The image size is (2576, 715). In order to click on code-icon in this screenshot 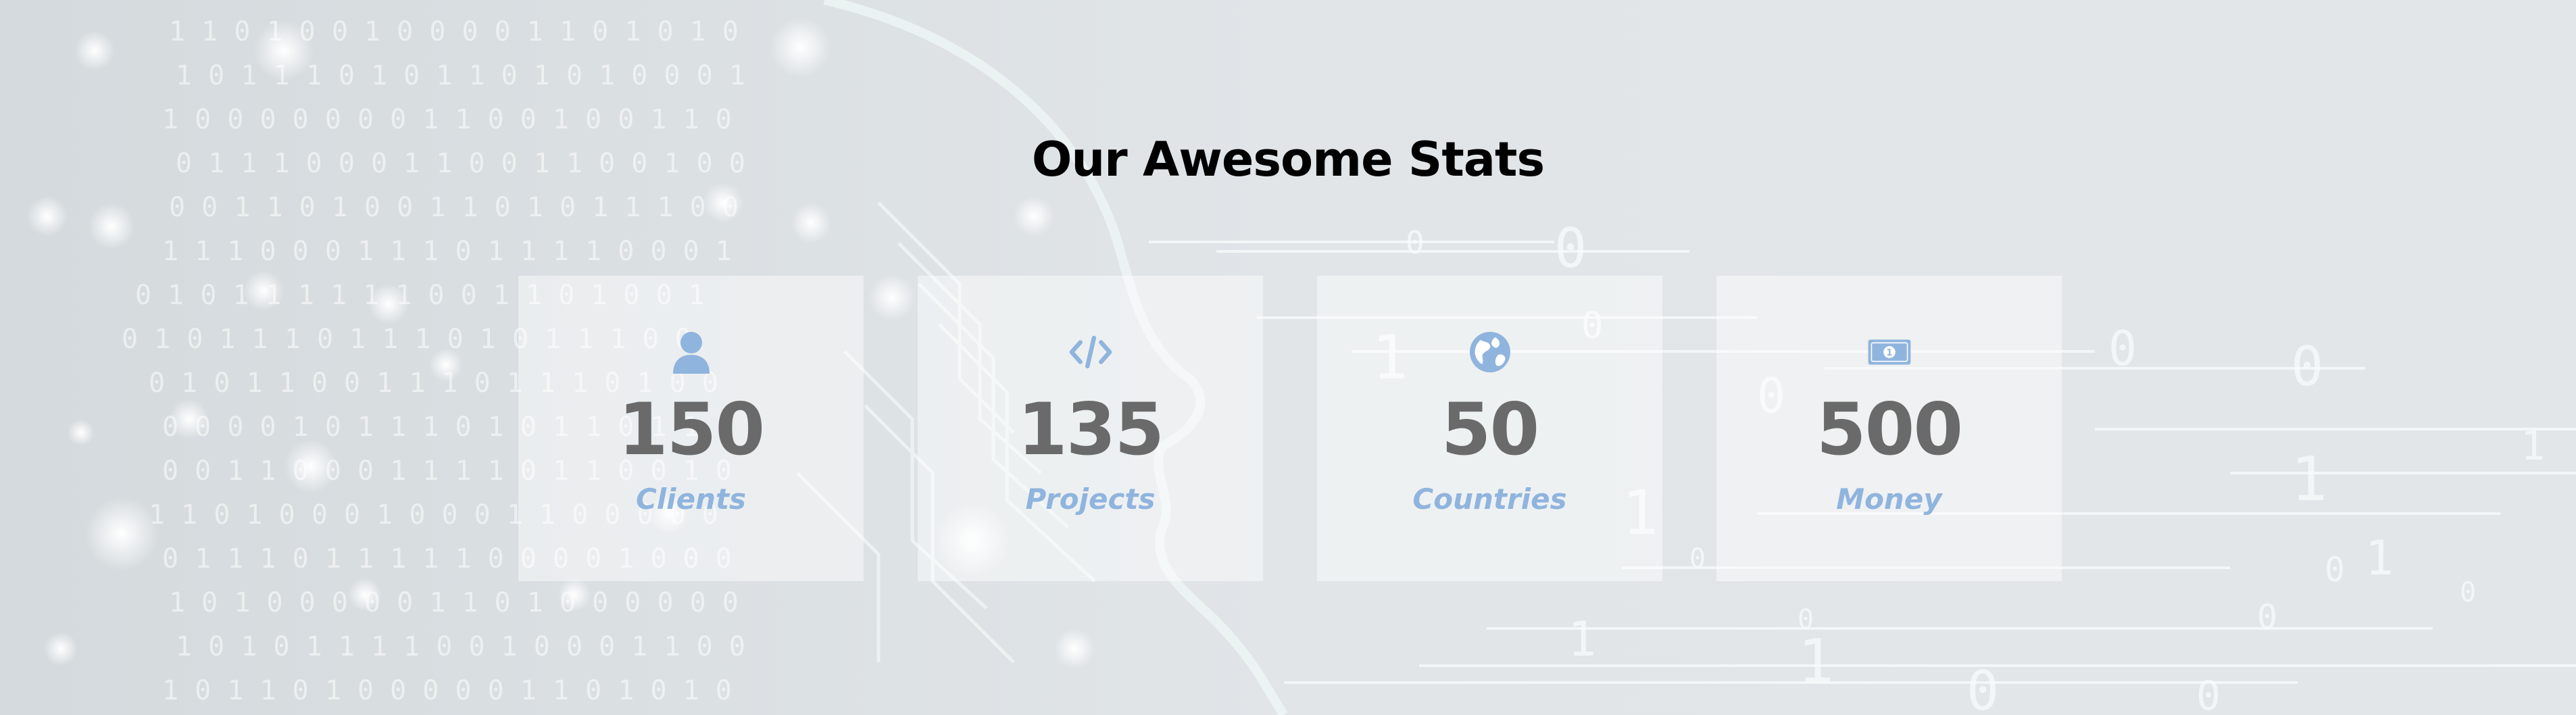, I will do `click(1091, 352)`.